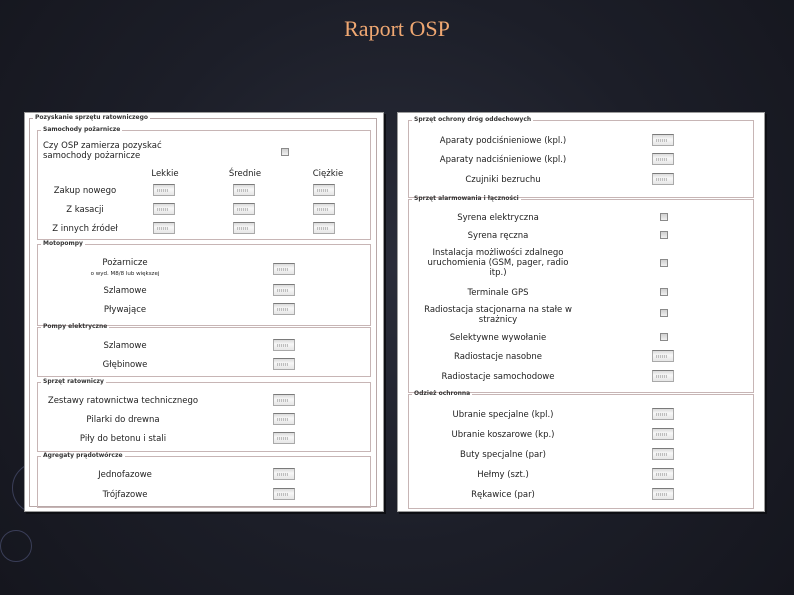 The width and height of the screenshot is (794, 595). What do you see at coordinates (324, 190) in the screenshot?
I see `new-heavy-input` at bounding box center [324, 190].